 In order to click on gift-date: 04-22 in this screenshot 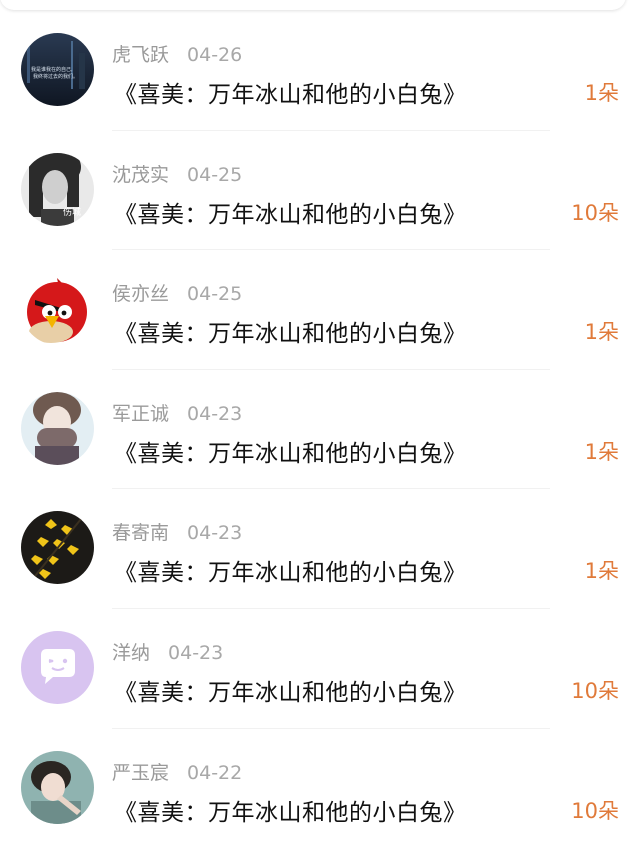, I will do `click(215, 772)`.